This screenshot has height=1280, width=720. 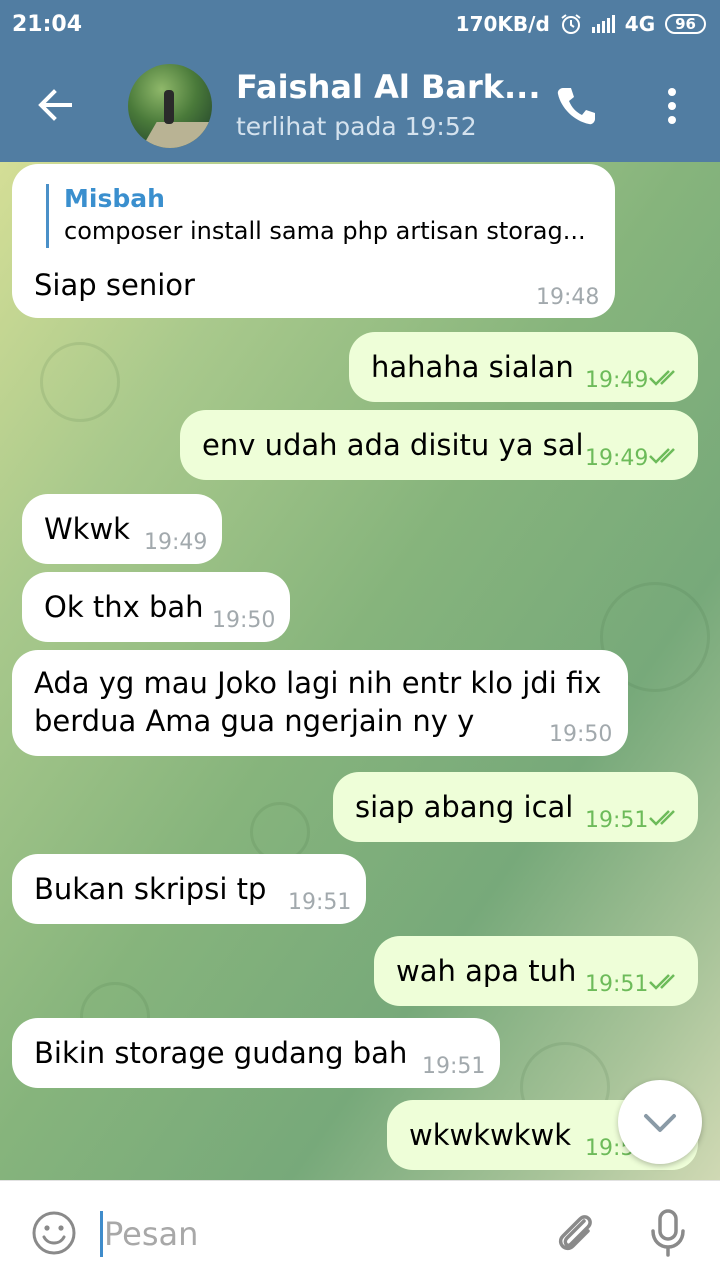 What do you see at coordinates (47, 24) in the screenshot?
I see `status-time: 21:04` at bounding box center [47, 24].